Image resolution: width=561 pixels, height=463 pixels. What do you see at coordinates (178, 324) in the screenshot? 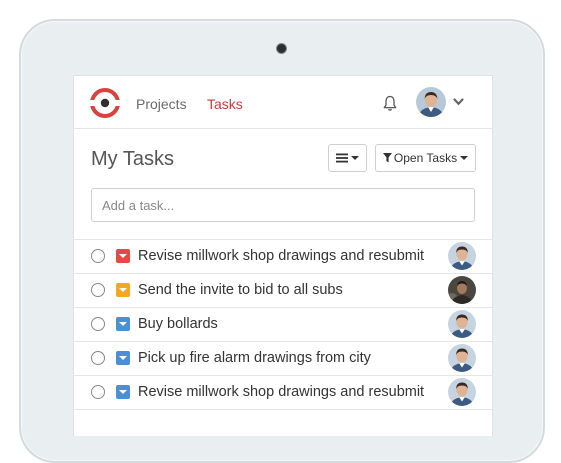
I see `task-title: Buy bollards` at bounding box center [178, 324].